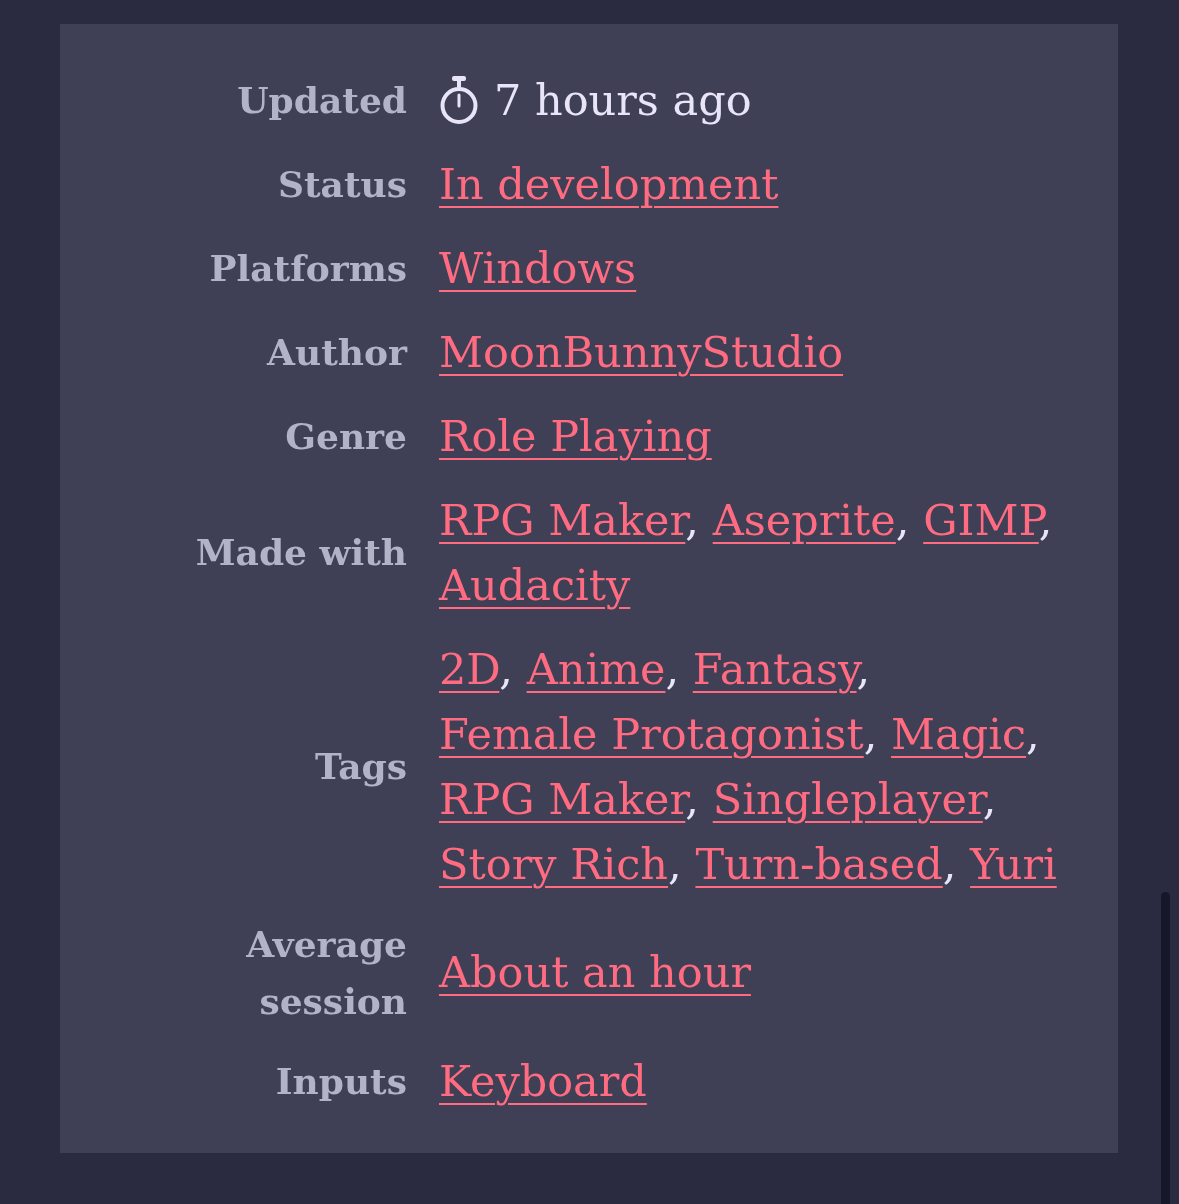 Image resolution: width=1179 pixels, height=1204 pixels. Describe the element at coordinates (575, 435) in the screenshot. I see `detail-link: Role Playing` at that location.